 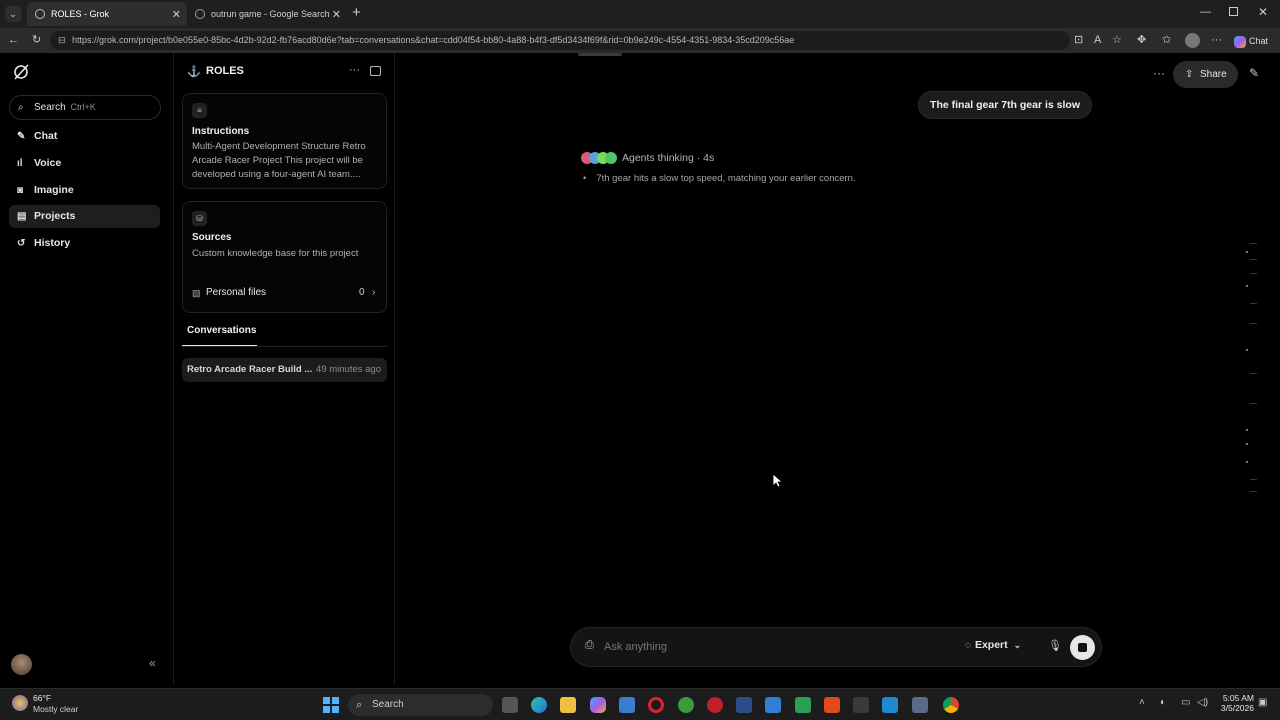 What do you see at coordinates (222, 330) in the screenshot?
I see `tab-label: Conversations` at bounding box center [222, 330].